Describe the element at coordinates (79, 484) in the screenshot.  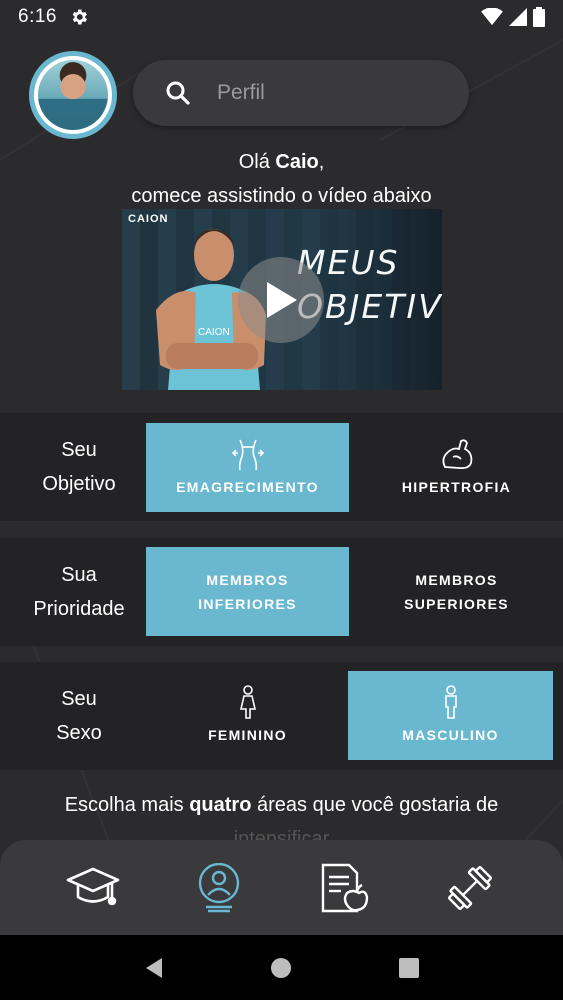
I see `goal-label-line2: Objetivo` at that location.